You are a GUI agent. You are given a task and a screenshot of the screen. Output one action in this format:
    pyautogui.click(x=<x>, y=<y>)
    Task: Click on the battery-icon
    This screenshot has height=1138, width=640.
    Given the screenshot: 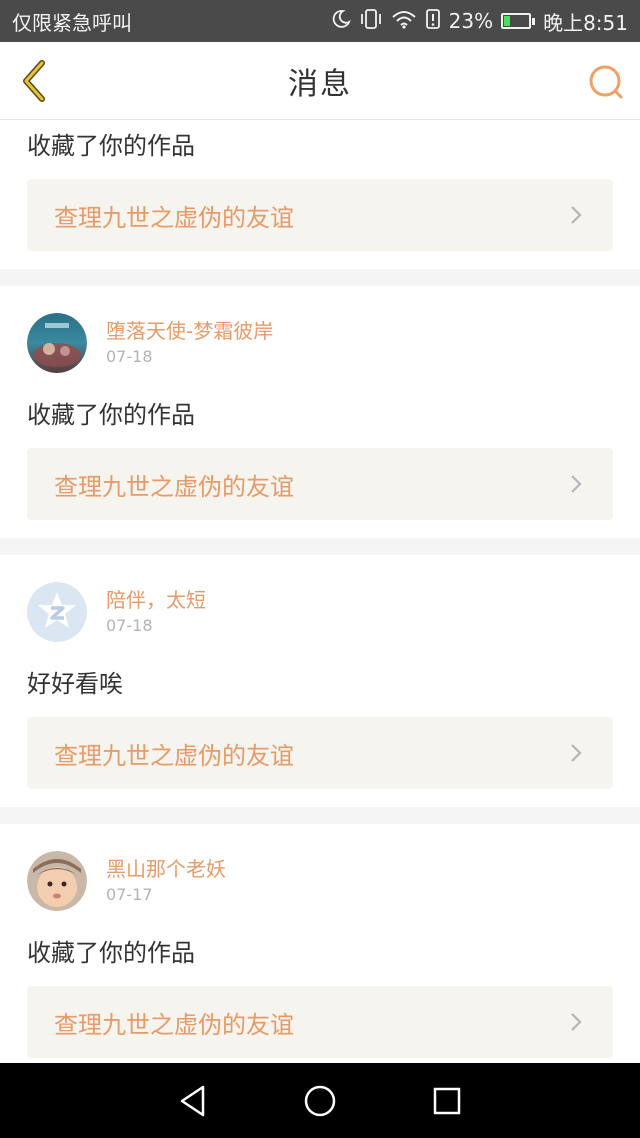 What is the action you would take?
    pyautogui.click(x=518, y=21)
    